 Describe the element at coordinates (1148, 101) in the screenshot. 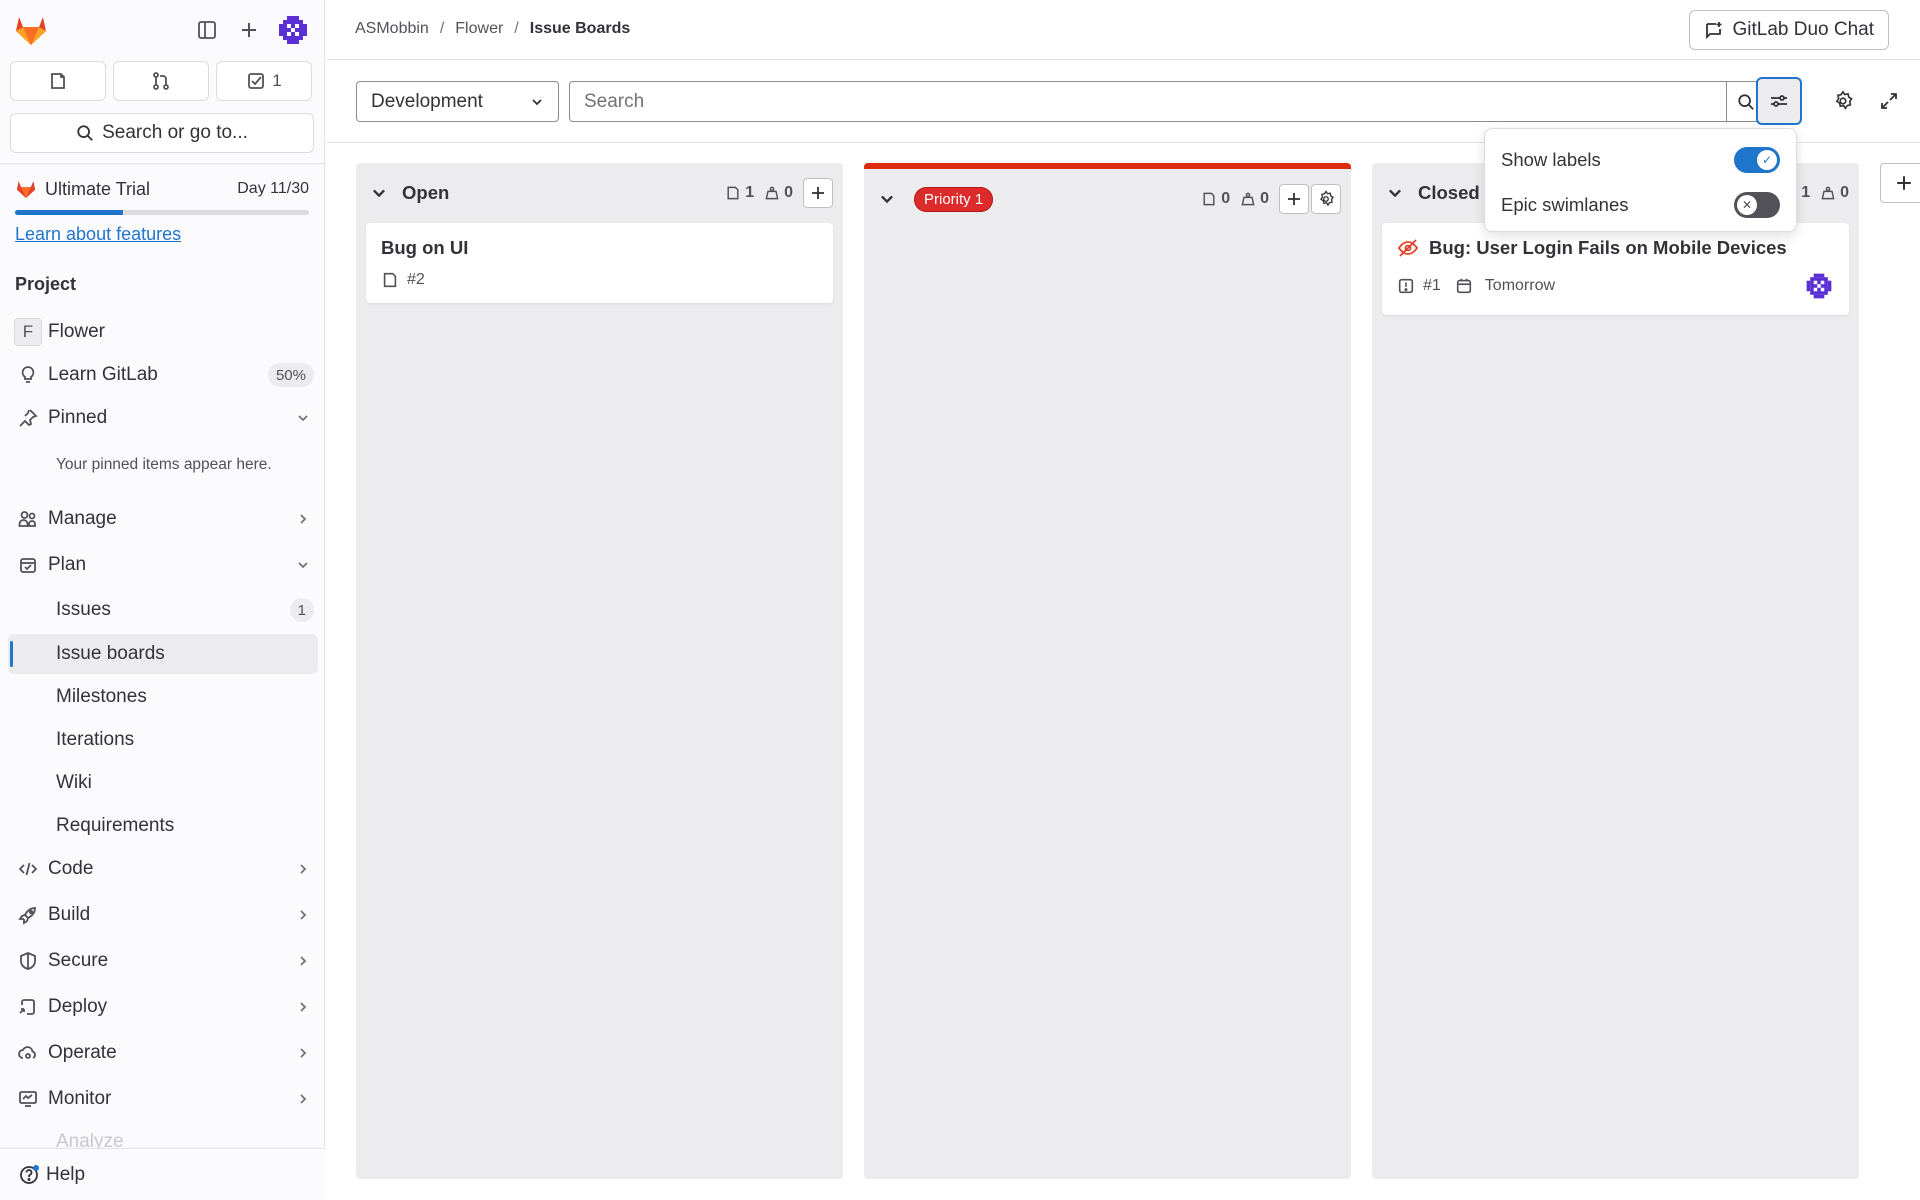

I see `board-search-input: Search` at that location.